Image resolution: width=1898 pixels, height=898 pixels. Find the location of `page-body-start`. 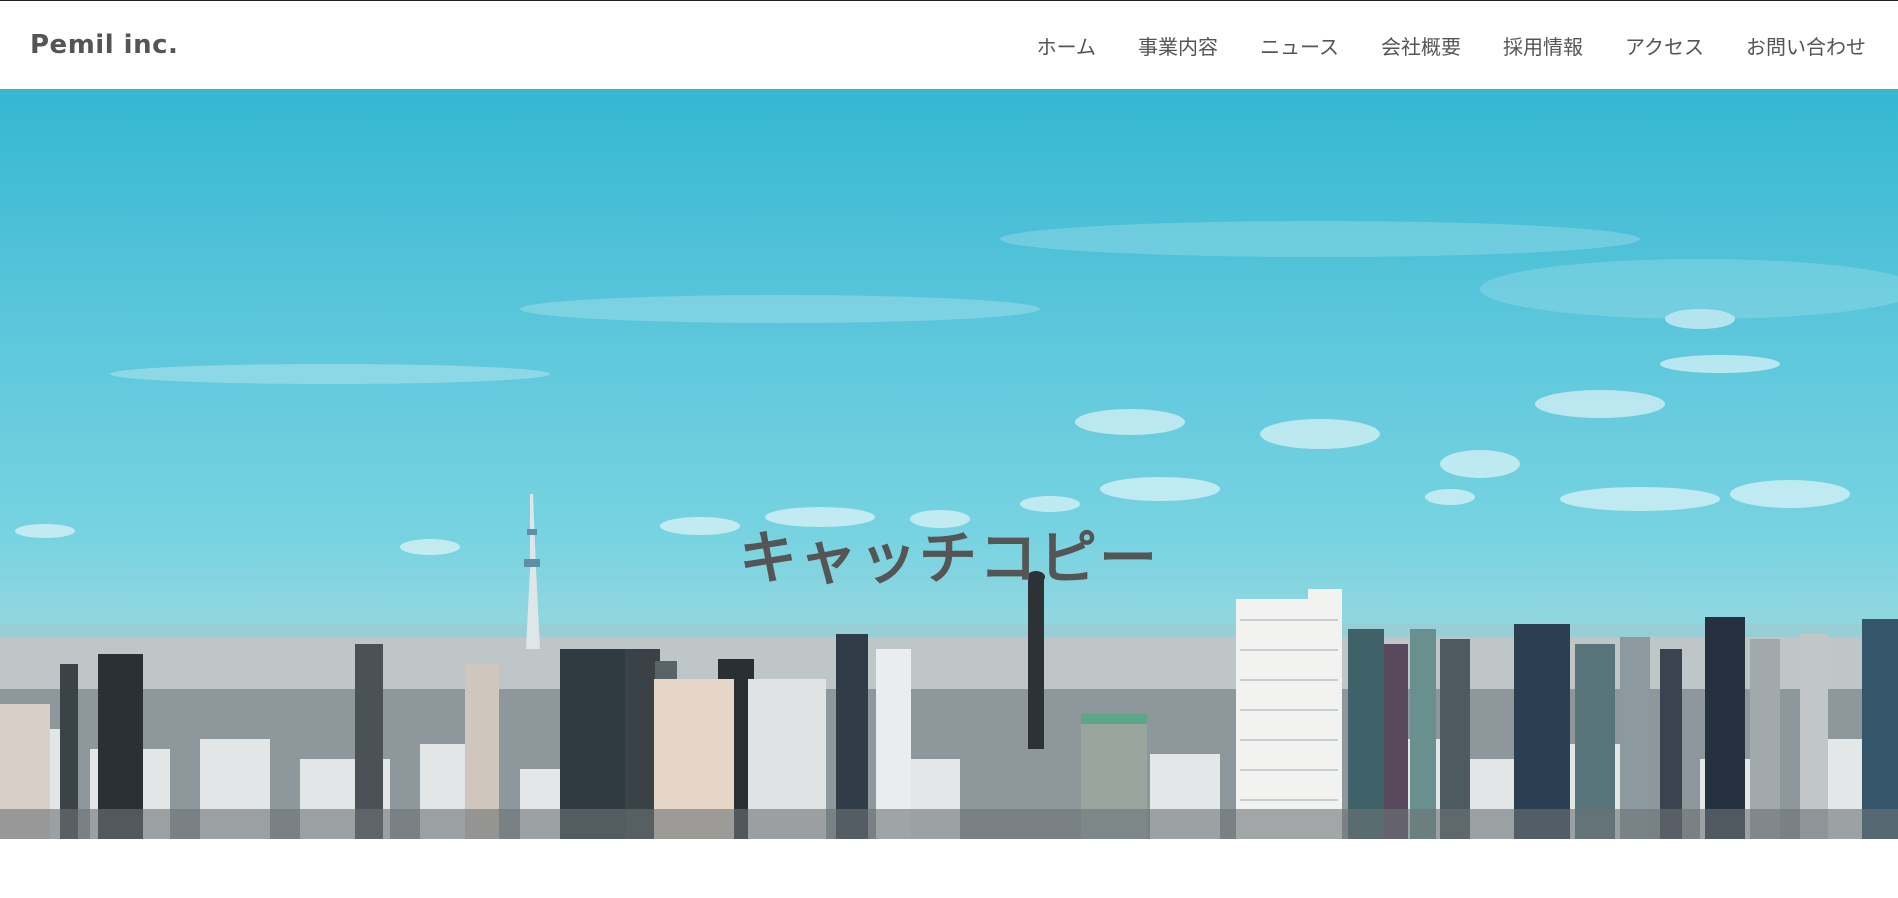

page-body-start is located at coordinates (949, 868).